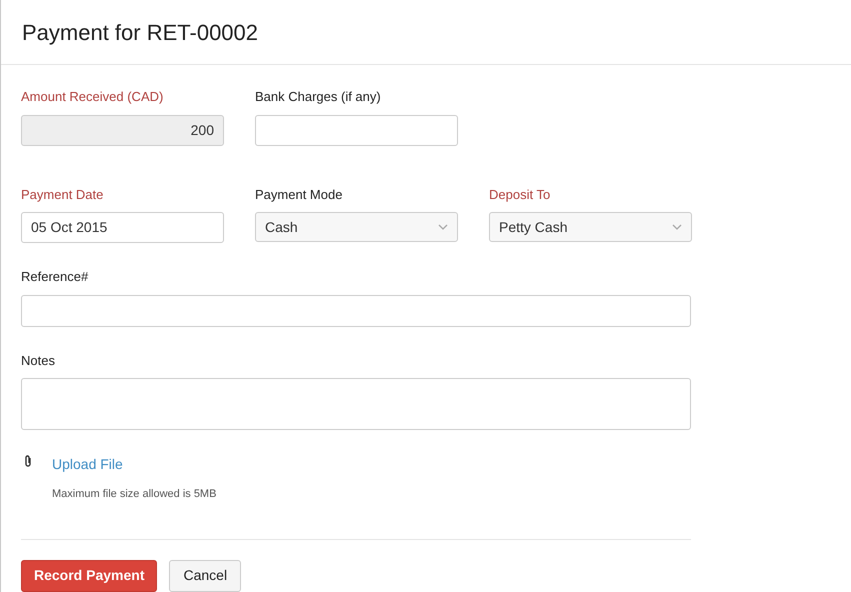 The width and height of the screenshot is (851, 592). What do you see at coordinates (28, 461) in the screenshot?
I see `paperclip-icon` at bounding box center [28, 461].